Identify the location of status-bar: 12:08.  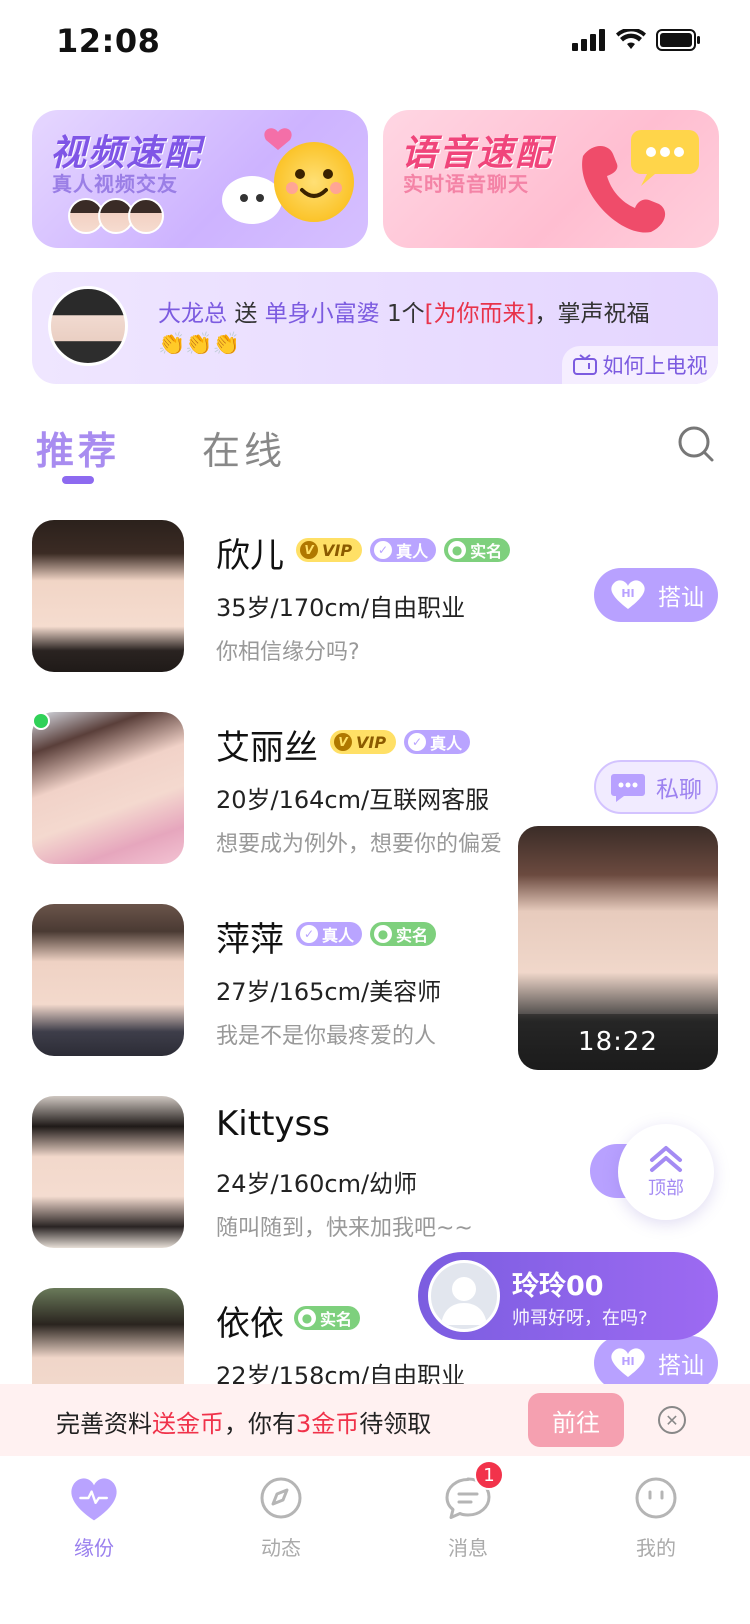
(375, 45).